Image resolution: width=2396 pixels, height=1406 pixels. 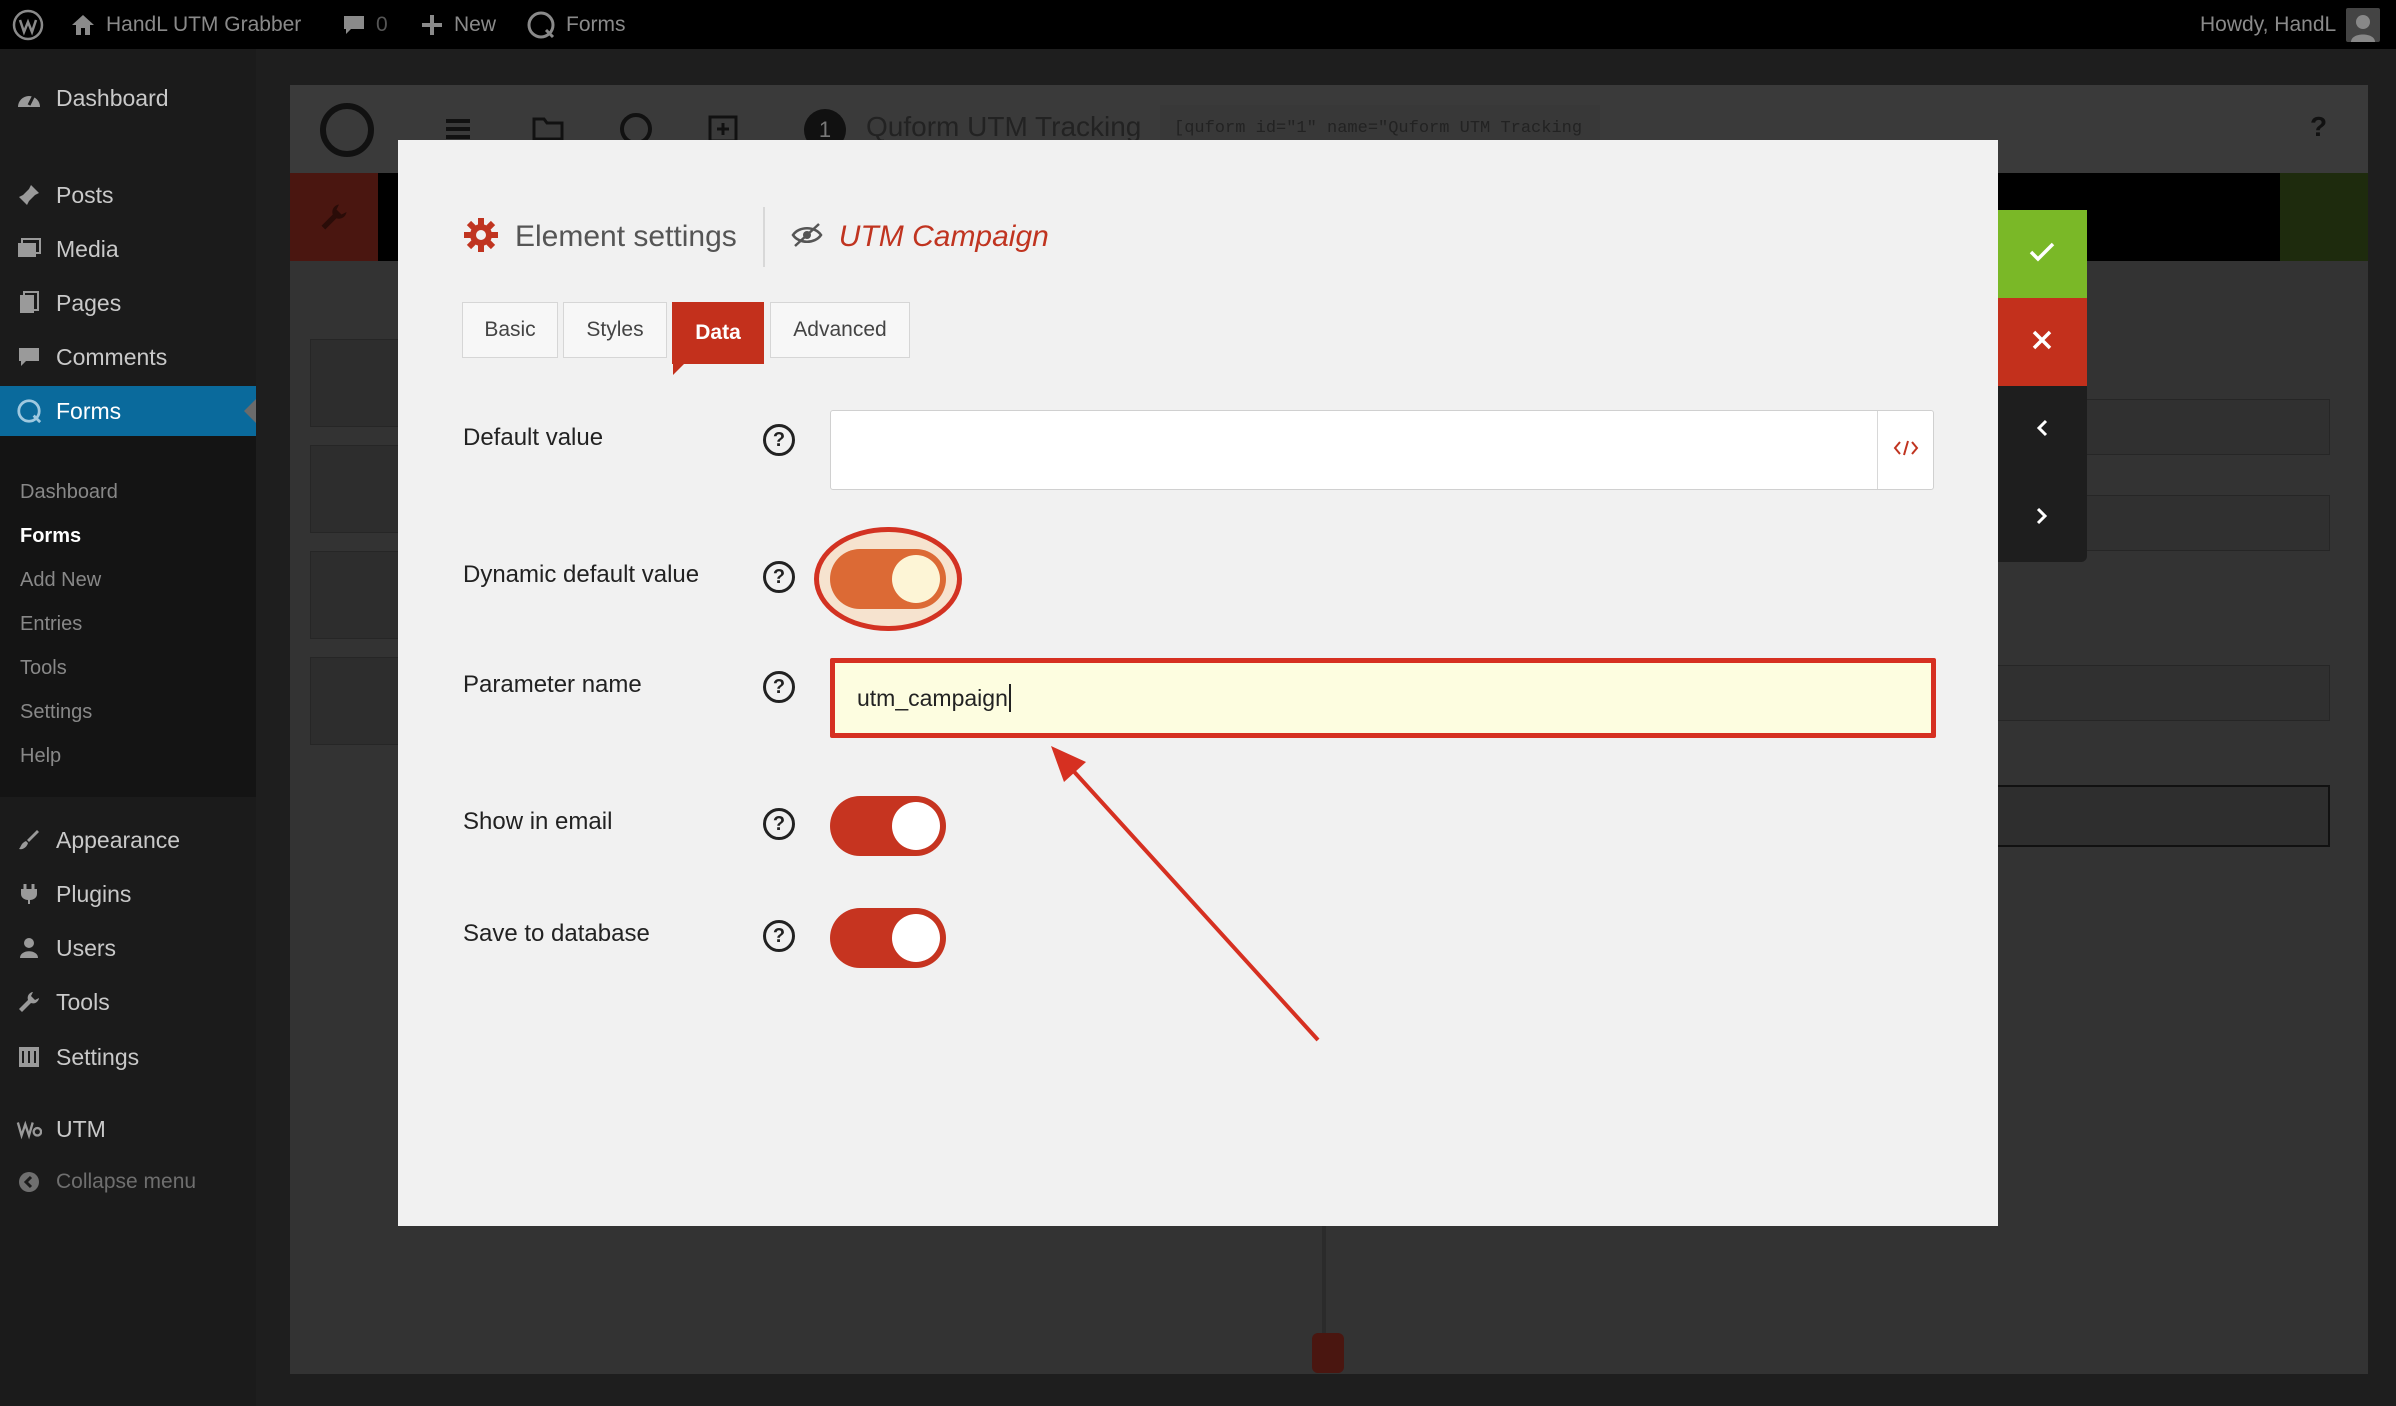 I want to click on sidebar-item-forms: Forms, so click(x=128, y=411).